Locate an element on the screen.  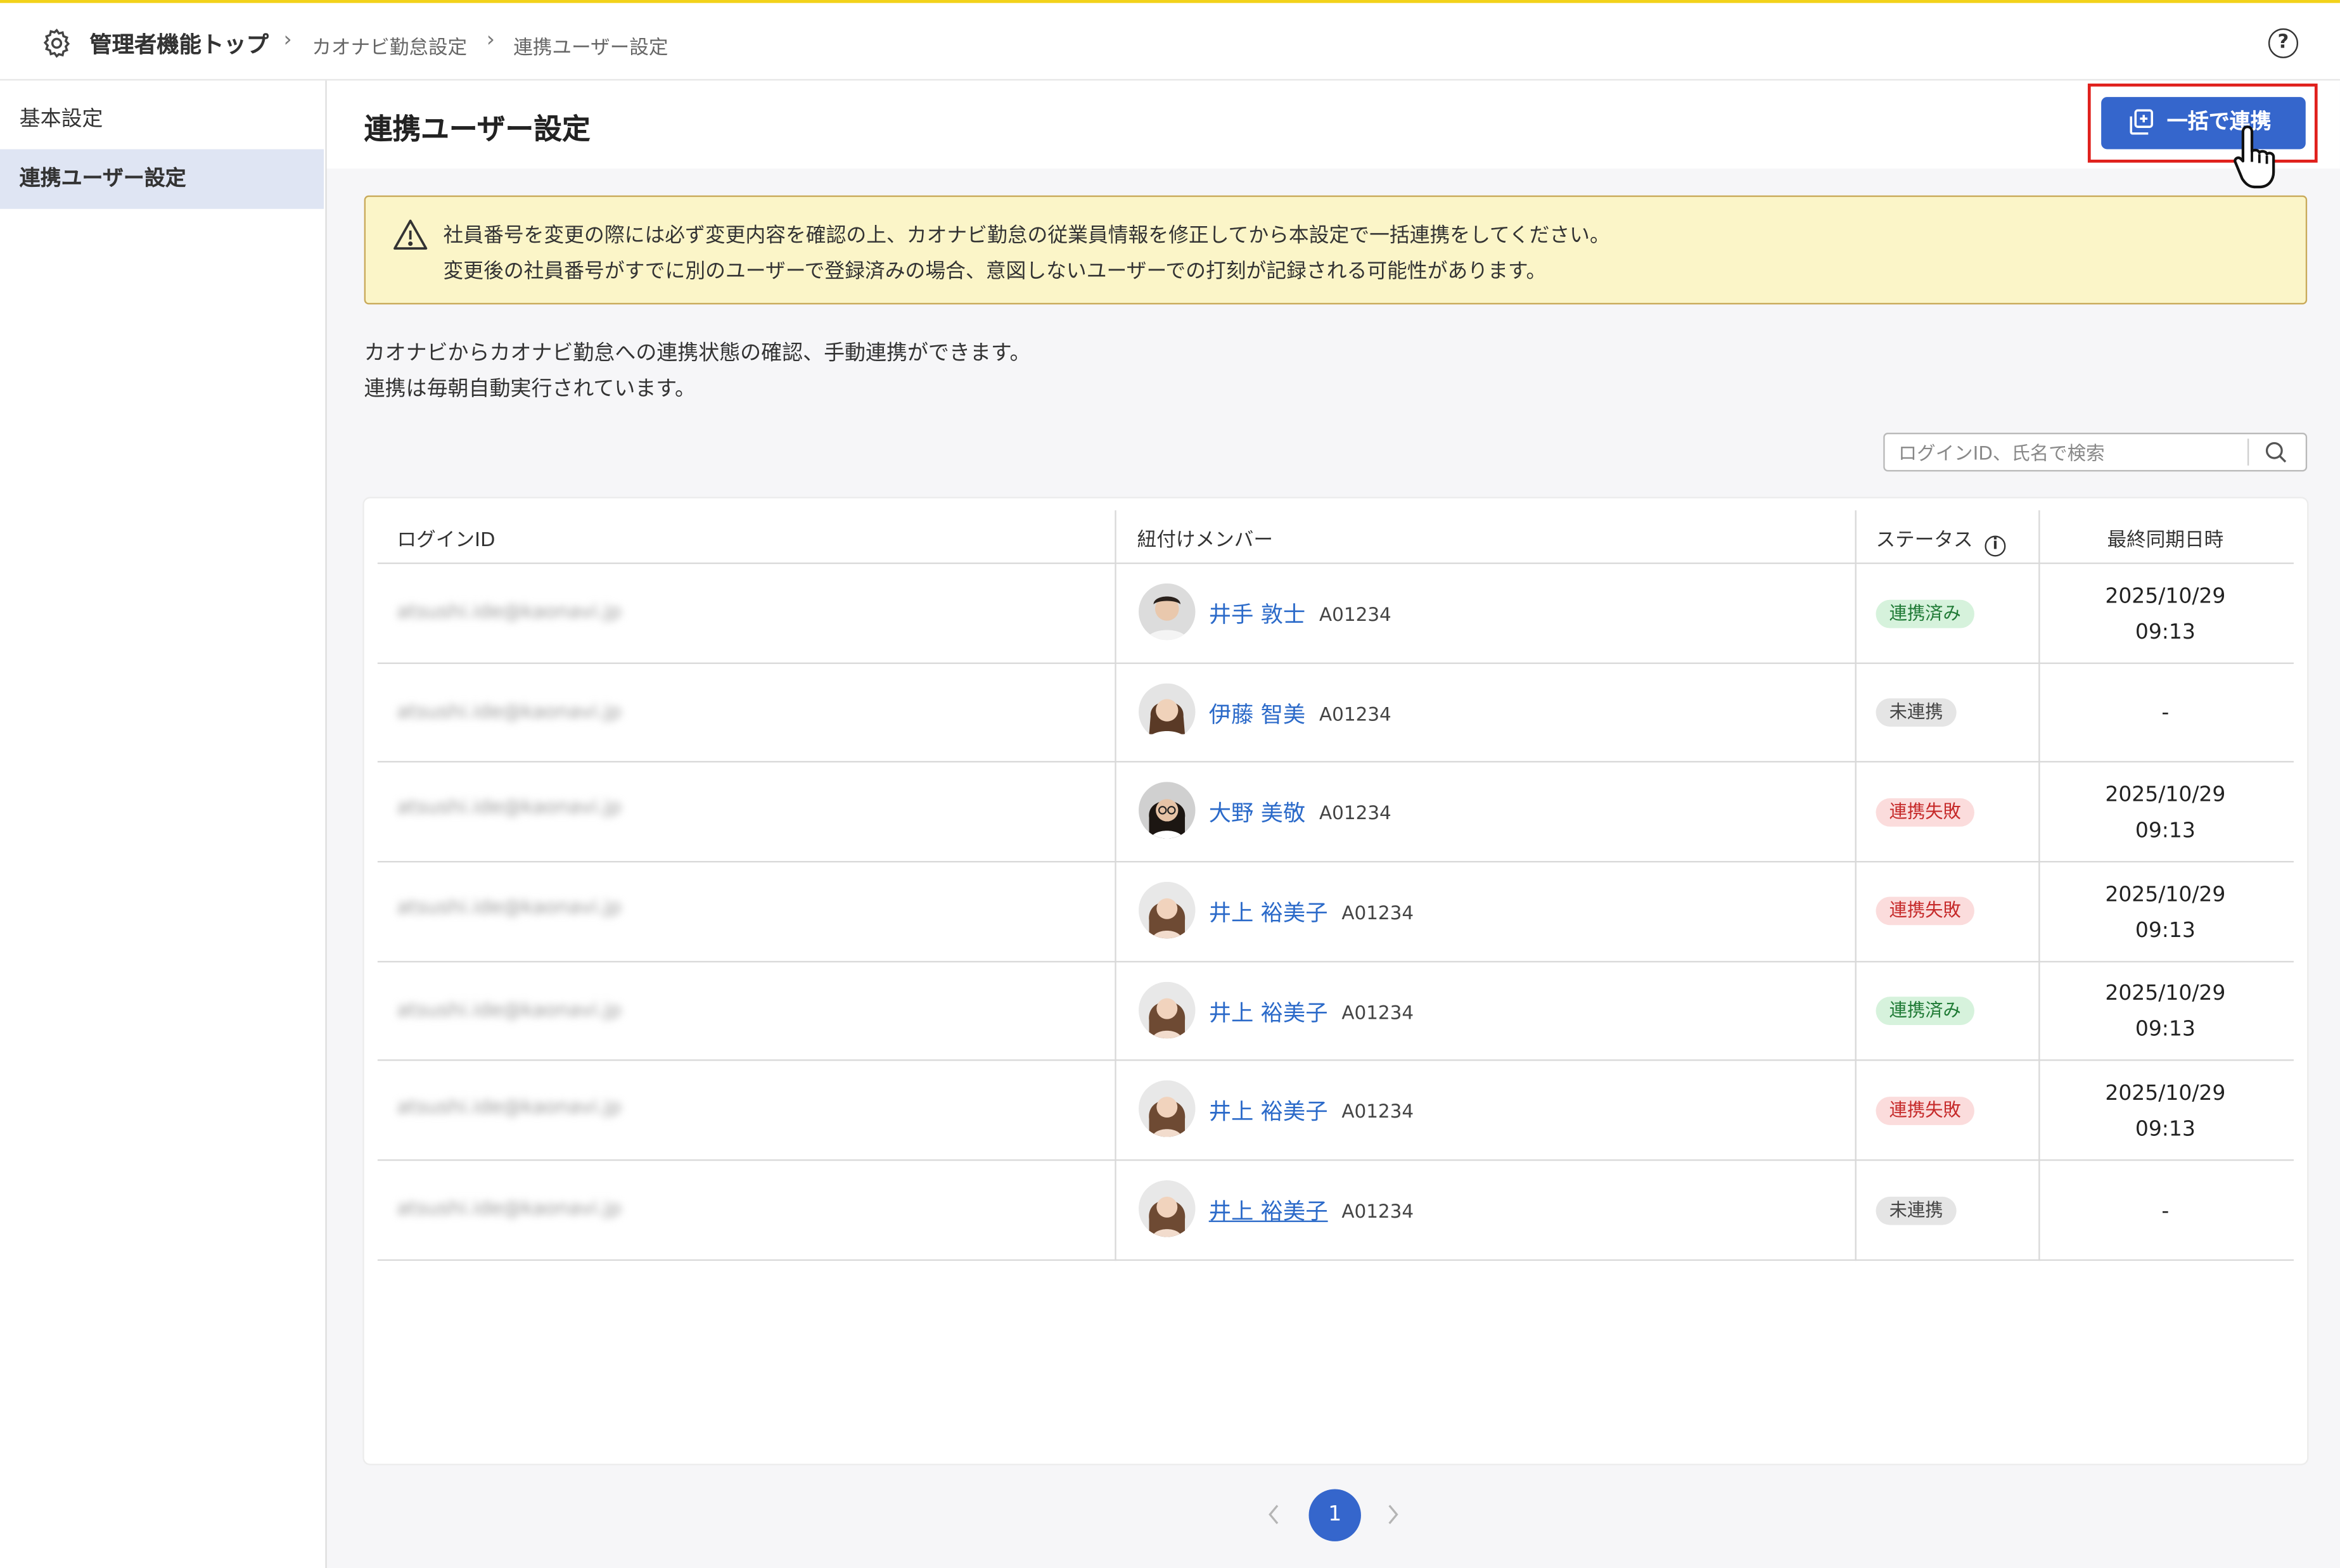
row-4-status-badge: 連携失敗 is located at coordinates (1925, 911).